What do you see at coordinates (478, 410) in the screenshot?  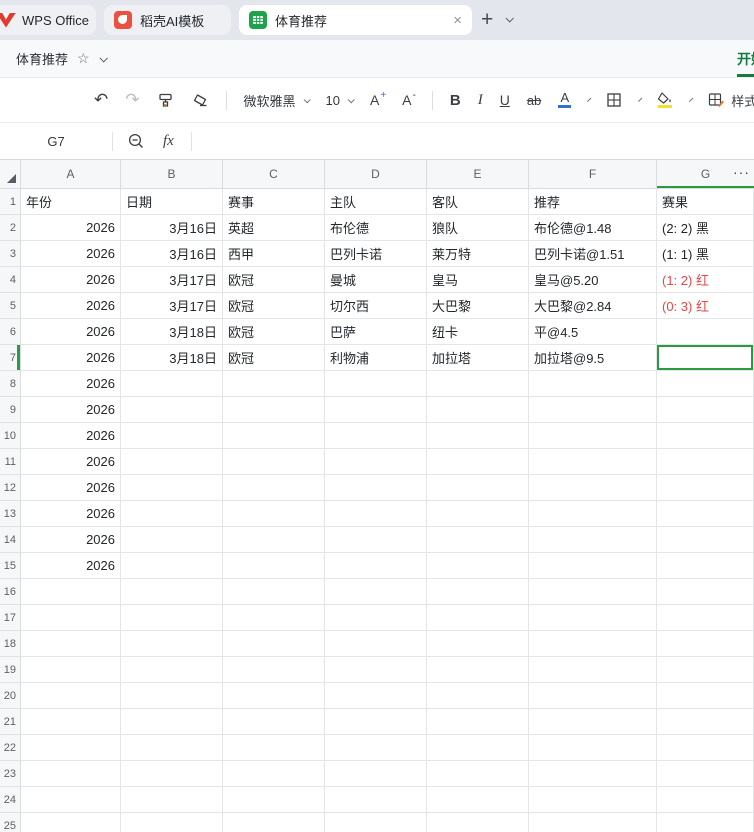 I see `cell-E9` at bounding box center [478, 410].